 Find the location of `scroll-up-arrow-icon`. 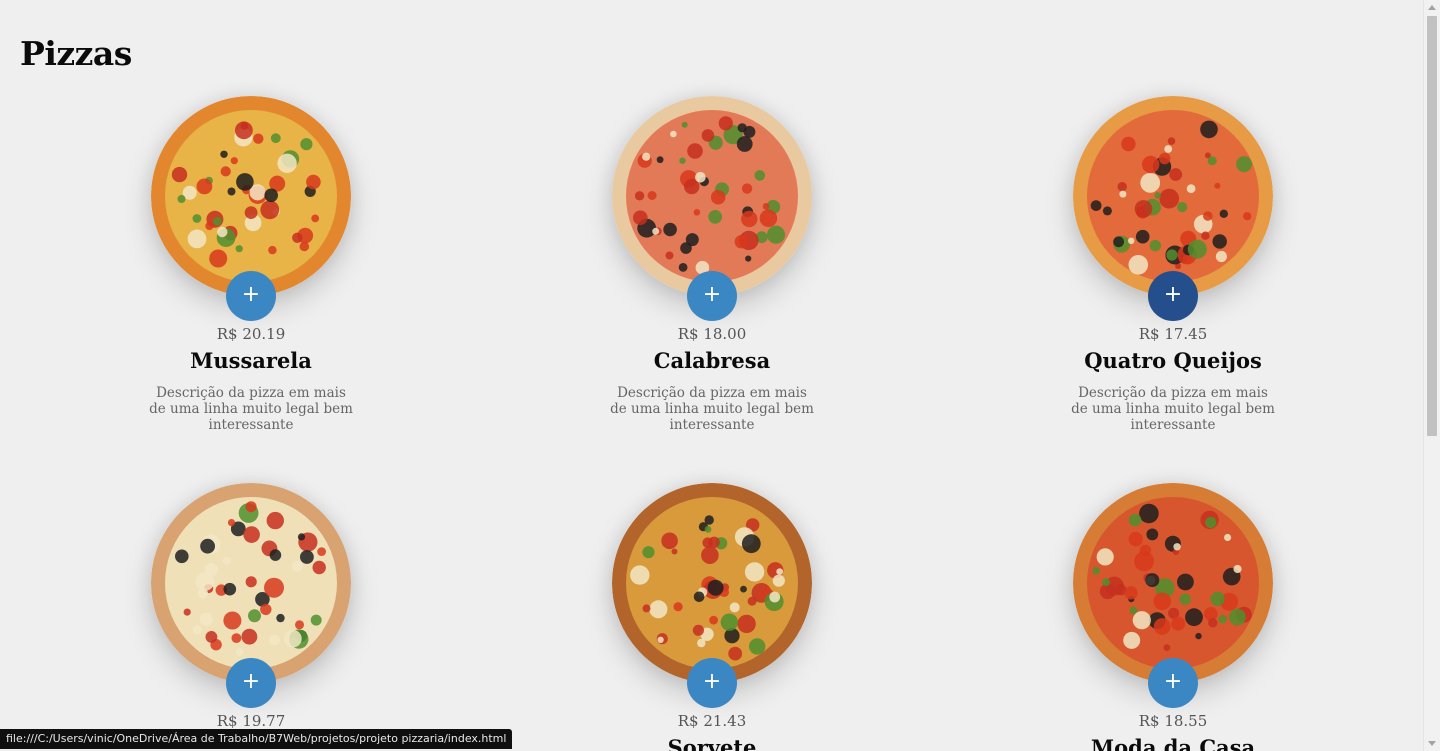

scroll-up-arrow-icon is located at coordinates (1432, 7).